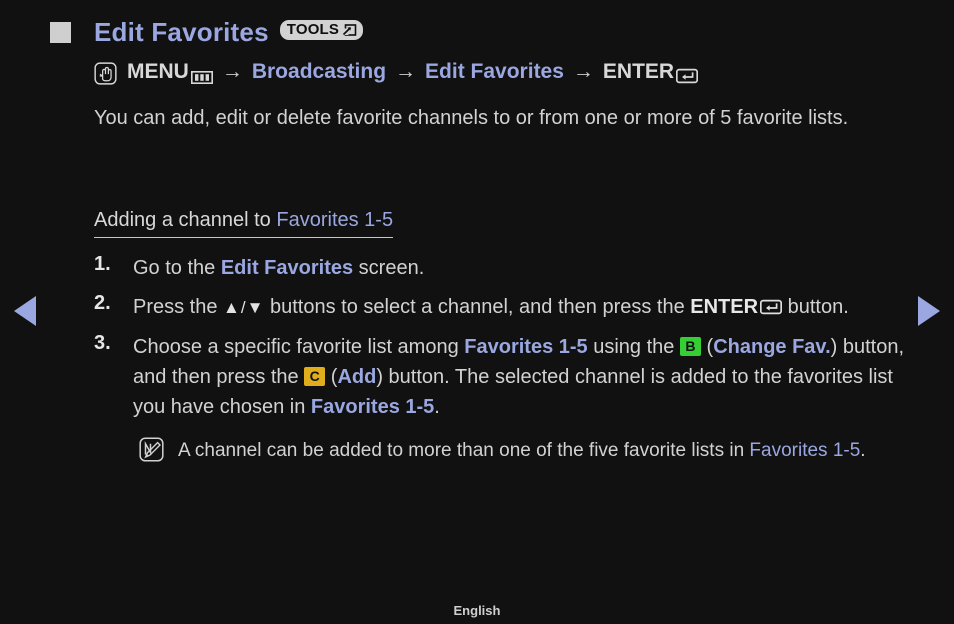 The image size is (954, 624). I want to click on tools-badge-label: TOOLS, so click(313, 29).